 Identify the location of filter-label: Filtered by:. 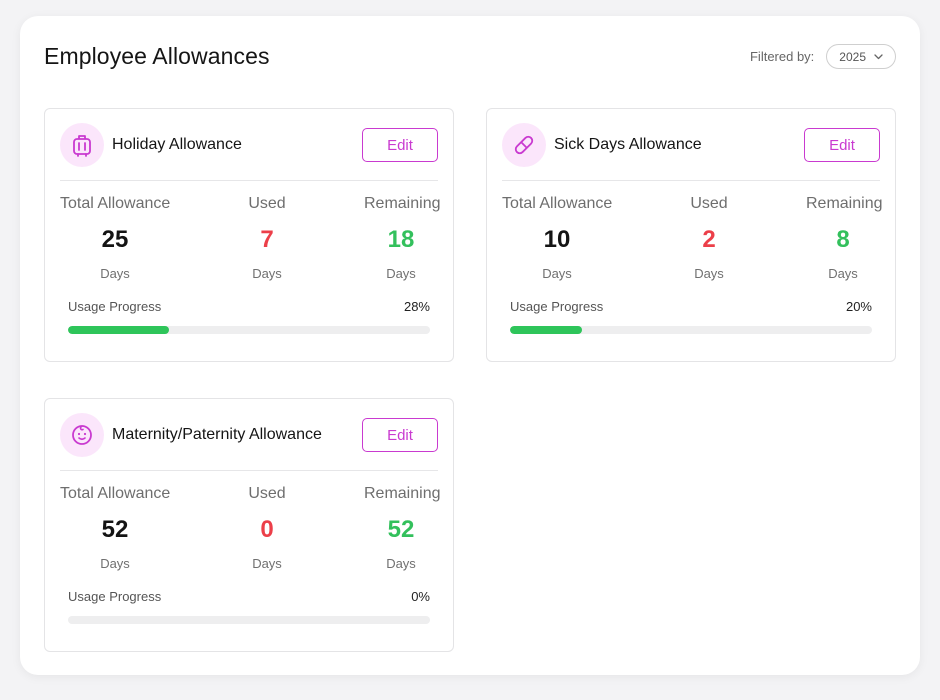
(782, 56).